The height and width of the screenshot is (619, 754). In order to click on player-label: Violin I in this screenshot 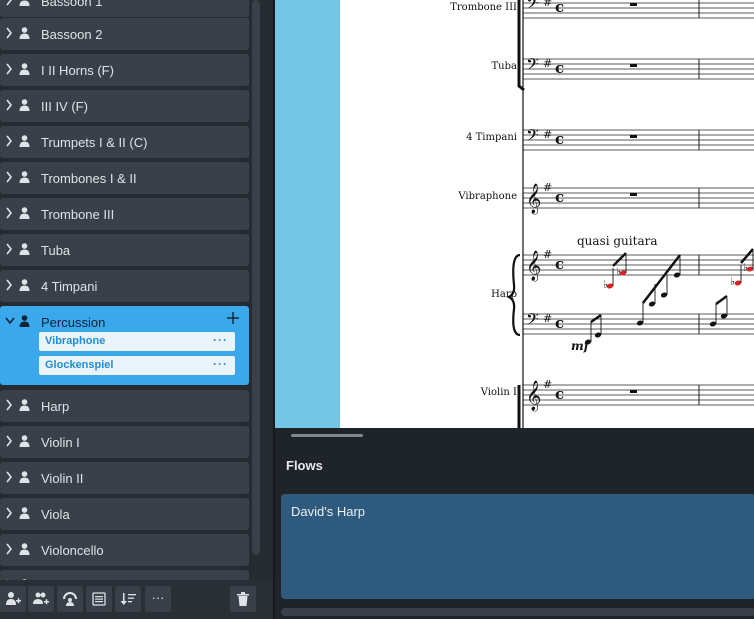, I will do `click(60, 442)`.